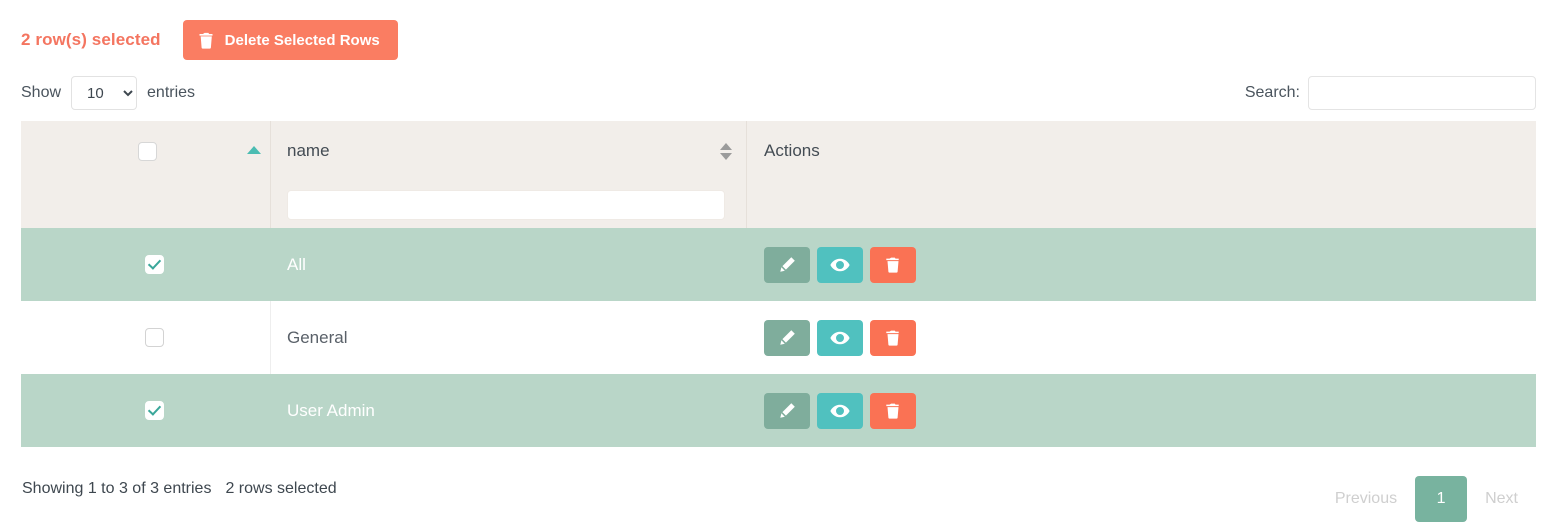 The width and height of the screenshot is (1553, 522). I want to click on search-input, so click(1422, 93).